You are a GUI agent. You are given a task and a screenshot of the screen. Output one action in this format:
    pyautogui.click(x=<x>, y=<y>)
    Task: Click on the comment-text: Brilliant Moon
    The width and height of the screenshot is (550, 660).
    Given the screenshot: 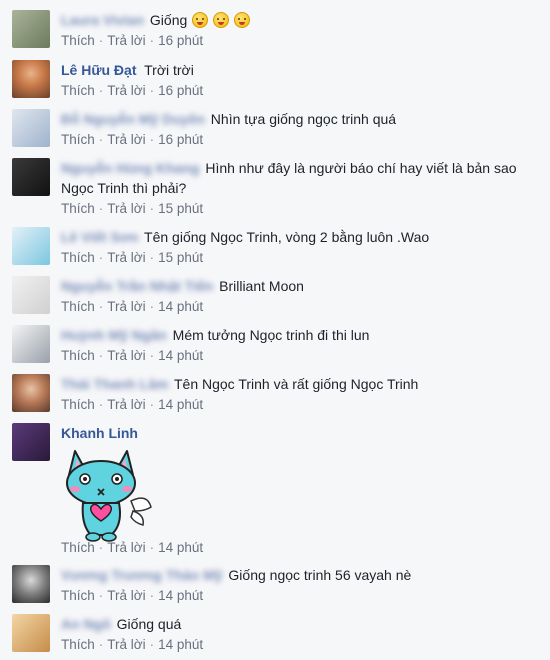 What is the action you would take?
    pyautogui.click(x=261, y=286)
    